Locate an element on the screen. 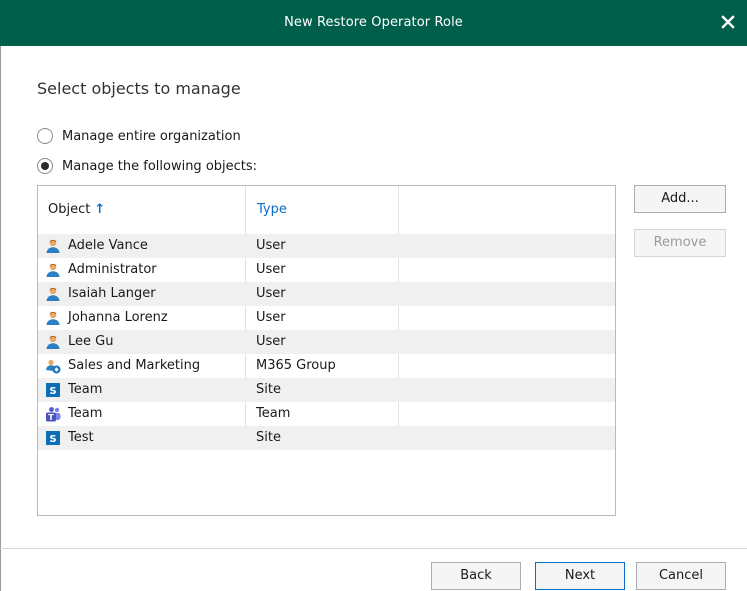  svg-text: T is located at coordinates (51, 417).